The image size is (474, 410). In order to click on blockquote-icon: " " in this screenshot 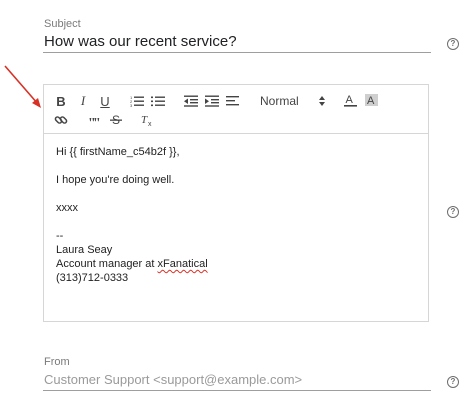, I will do `click(94, 120)`.